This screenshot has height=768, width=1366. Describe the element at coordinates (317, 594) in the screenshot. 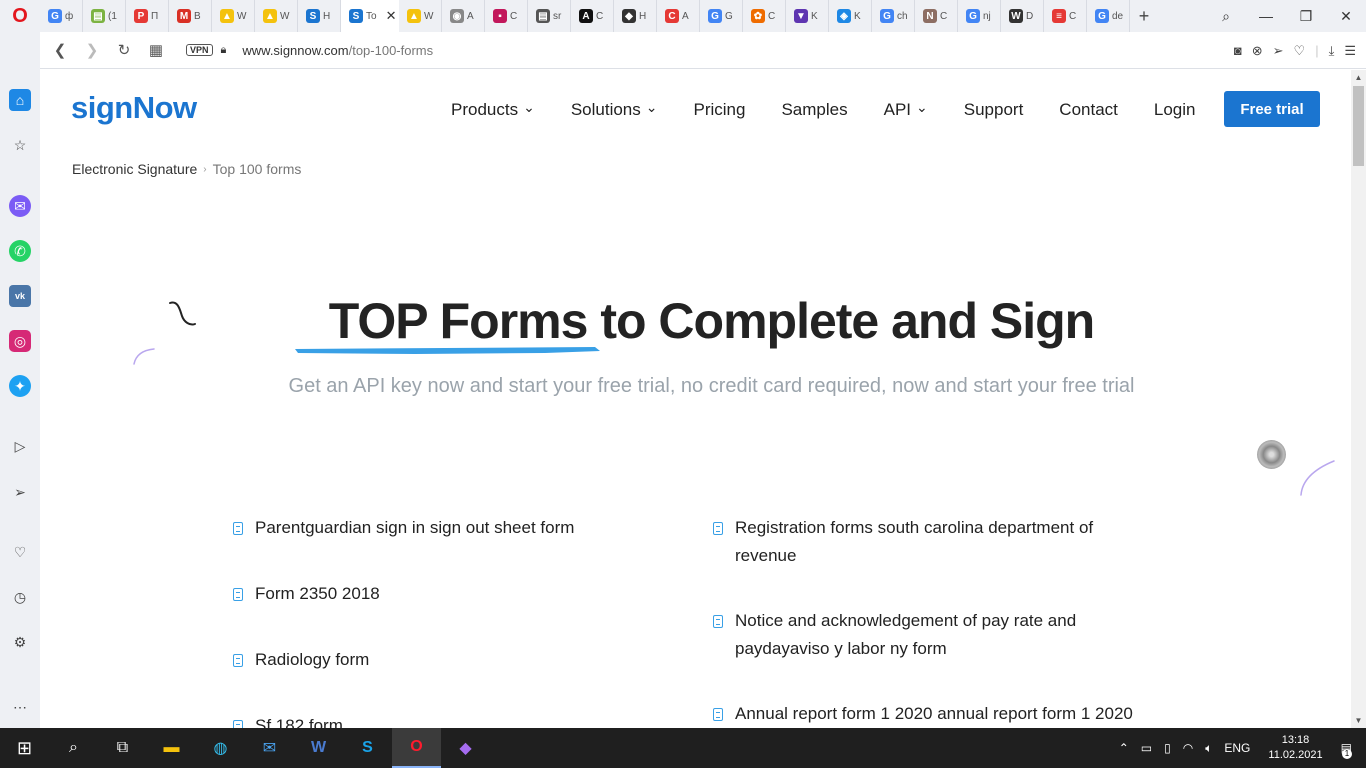

I see `form-link: Form 2350 2018` at that location.